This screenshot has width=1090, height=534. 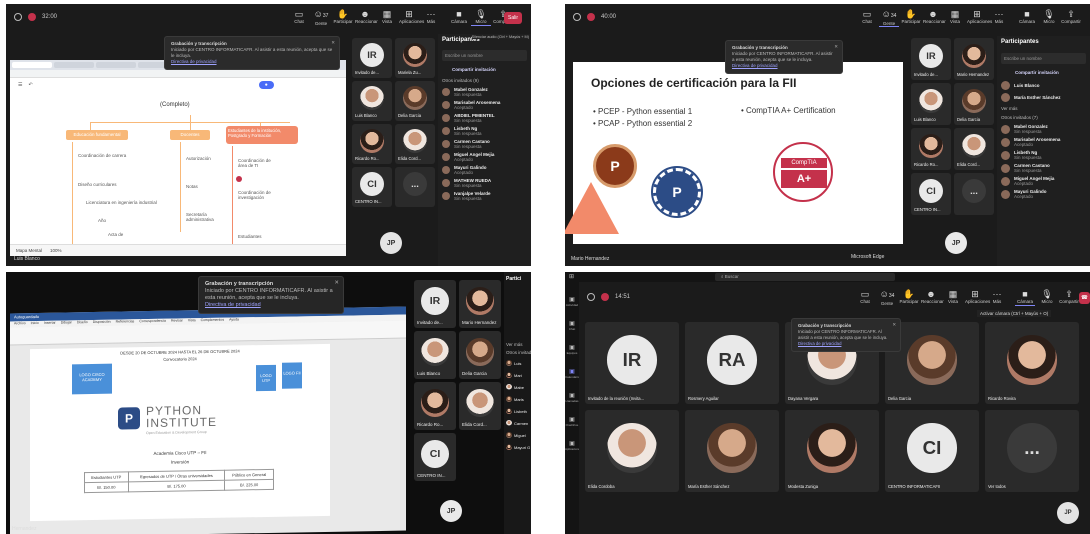 I want to click on participant-row: Mabel Gonzalez Sin respuesta, so click(x=1043, y=129).